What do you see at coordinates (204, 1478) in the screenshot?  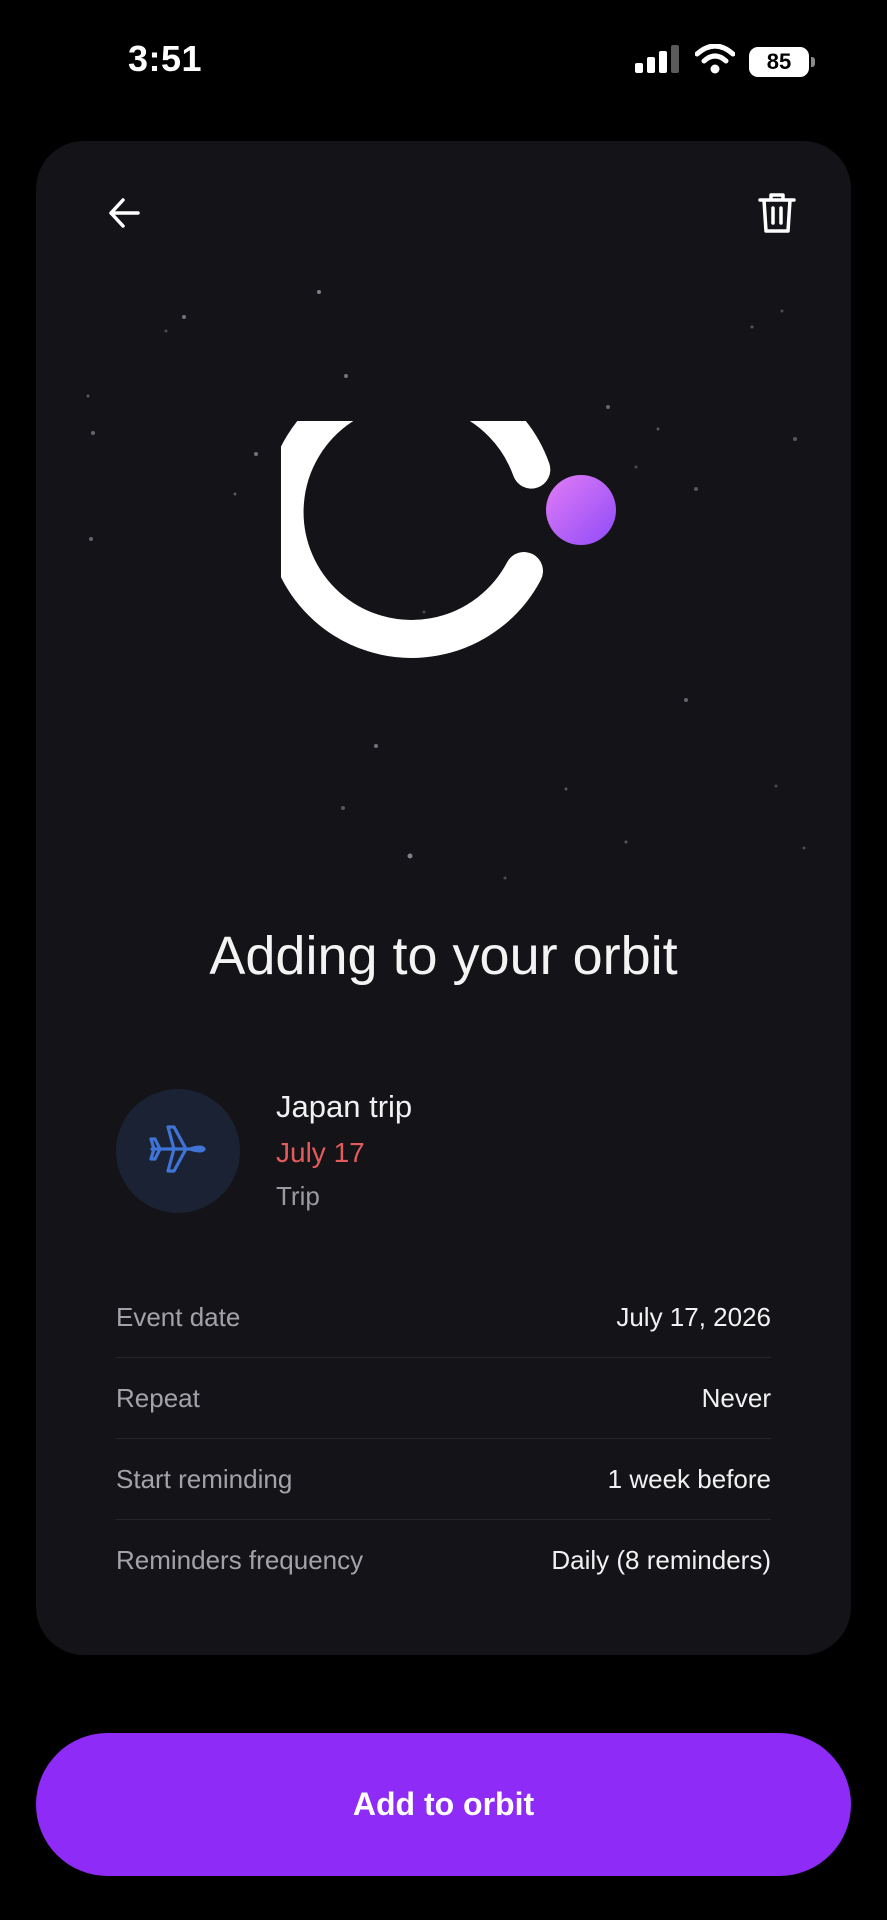 I see `detail-label: Start reminding` at bounding box center [204, 1478].